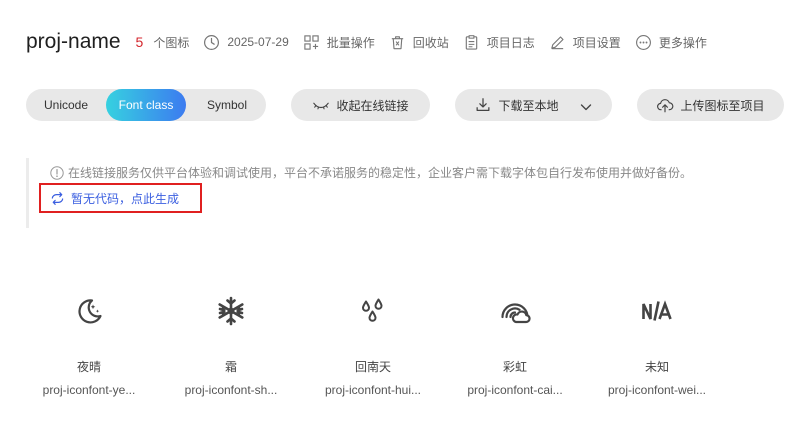 The image size is (804, 423). Describe the element at coordinates (73, 41) in the screenshot. I see `project-name: proj-name` at that location.